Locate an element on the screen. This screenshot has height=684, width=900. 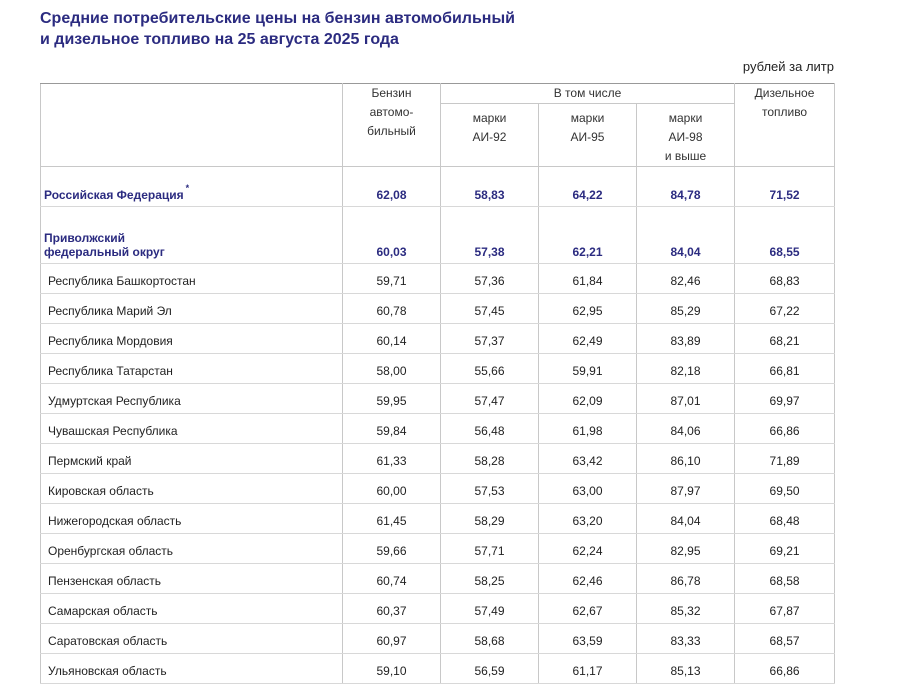
cell-ai92: 58,25 is located at coordinates (489, 578).